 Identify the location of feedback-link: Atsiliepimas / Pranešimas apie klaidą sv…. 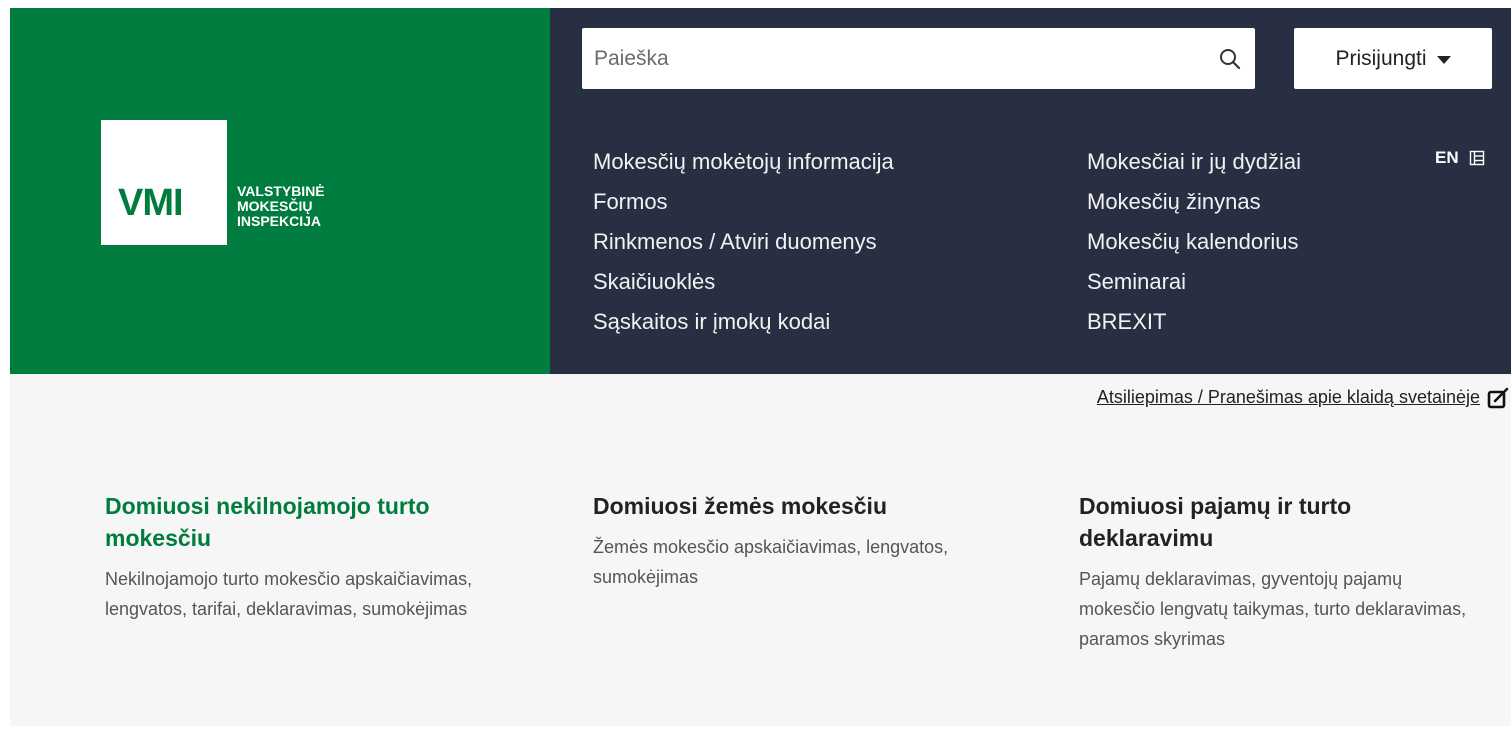
(1288, 397).